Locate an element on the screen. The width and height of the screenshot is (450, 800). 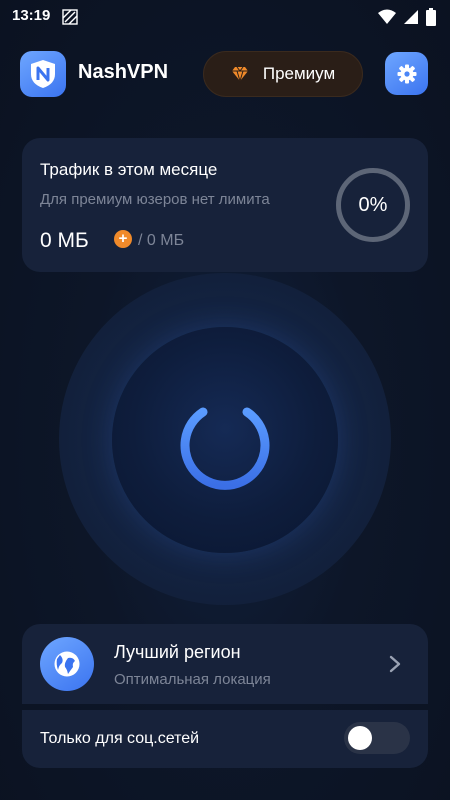
signal-icon is located at coordinates (411, 17).